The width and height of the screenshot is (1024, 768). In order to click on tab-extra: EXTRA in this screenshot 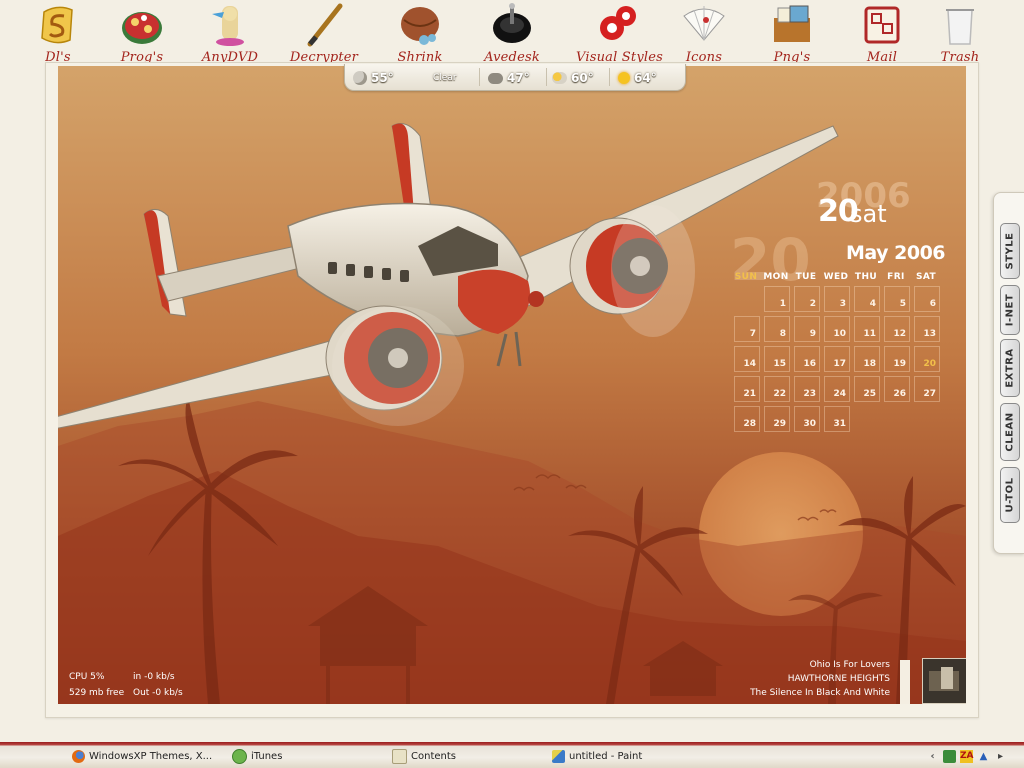, I will do `click(1010, 368)`.